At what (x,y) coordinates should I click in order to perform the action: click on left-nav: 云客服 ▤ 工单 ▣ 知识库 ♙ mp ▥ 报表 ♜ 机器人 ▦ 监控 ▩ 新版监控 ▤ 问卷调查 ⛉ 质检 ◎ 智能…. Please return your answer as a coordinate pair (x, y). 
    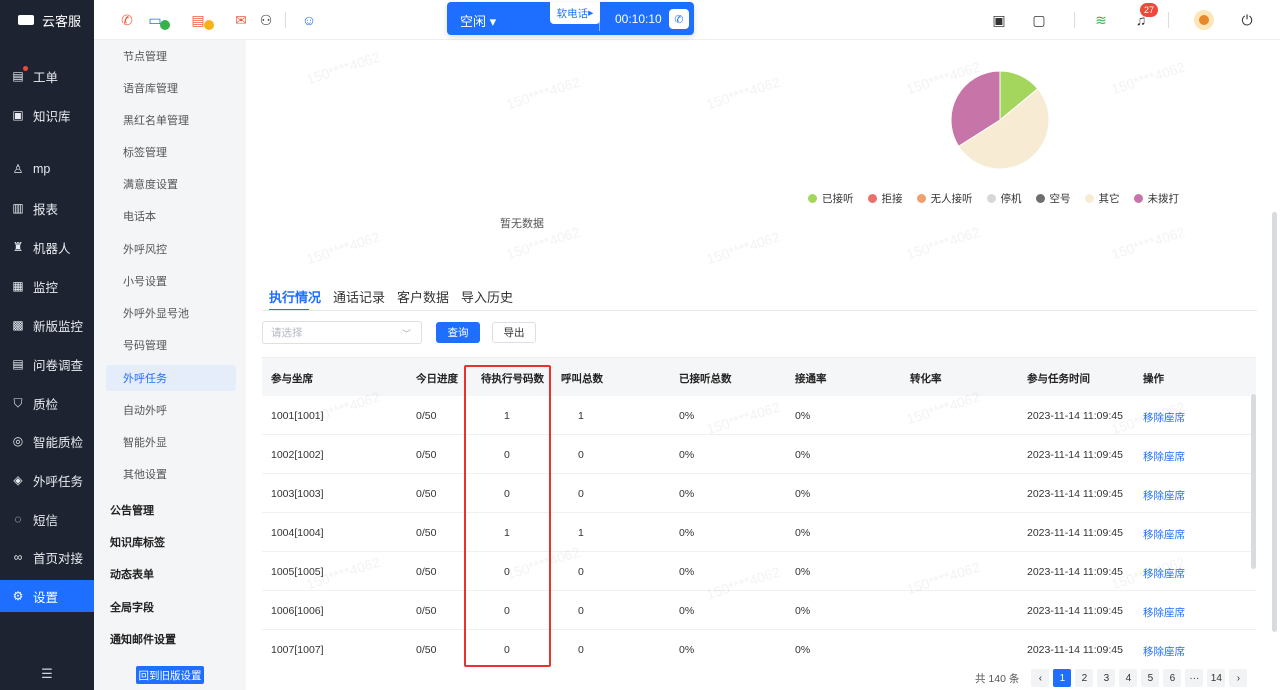
    Looking at the image, I should click on (47, 345).